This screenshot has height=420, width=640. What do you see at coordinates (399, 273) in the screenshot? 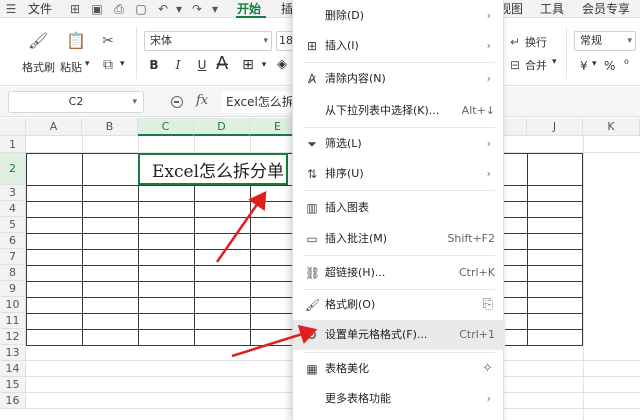
I see `menu-item-hyperlink: ⛓ 超链接(H)... Ctrl+K` at bounding box center [399, 273].